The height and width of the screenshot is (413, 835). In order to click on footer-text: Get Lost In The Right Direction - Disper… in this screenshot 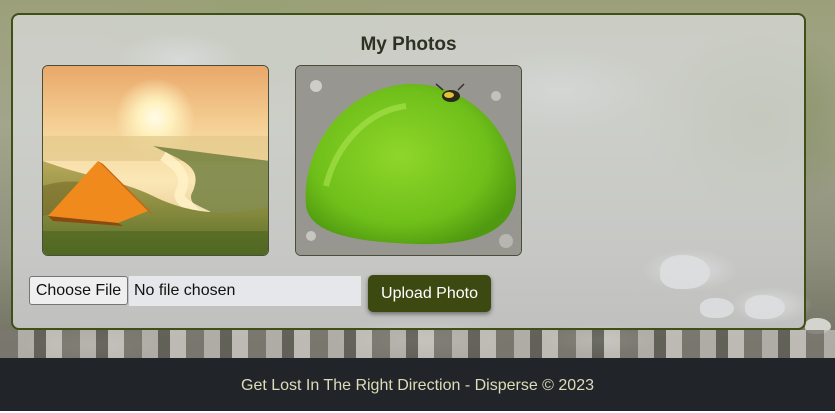, I will do `click(417, 385)`.